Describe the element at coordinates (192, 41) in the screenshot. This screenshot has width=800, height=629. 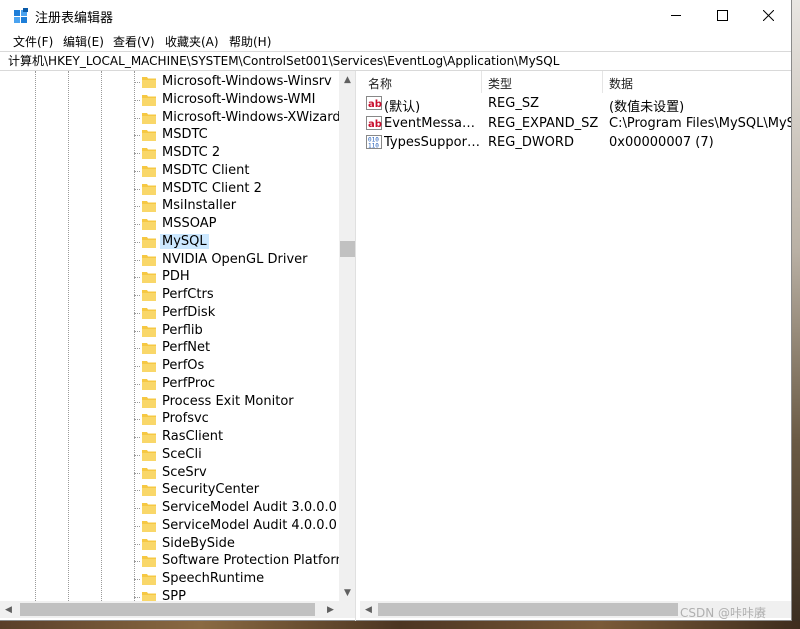
I see `menu-favorites: 收藏夹(A)` at that location.